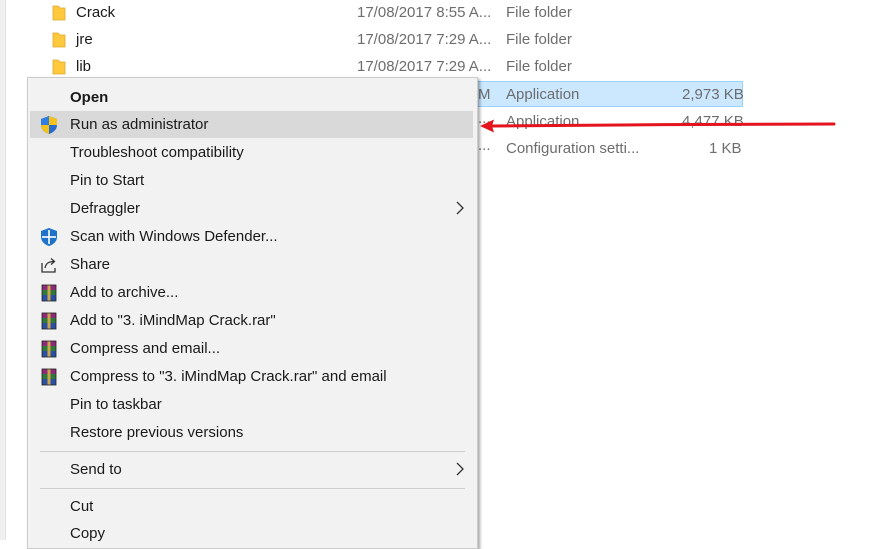 The image size is (876, 549). Describe the element at coordinates (84, 39) in the screenshot. I see `file-name: jre` at that location.